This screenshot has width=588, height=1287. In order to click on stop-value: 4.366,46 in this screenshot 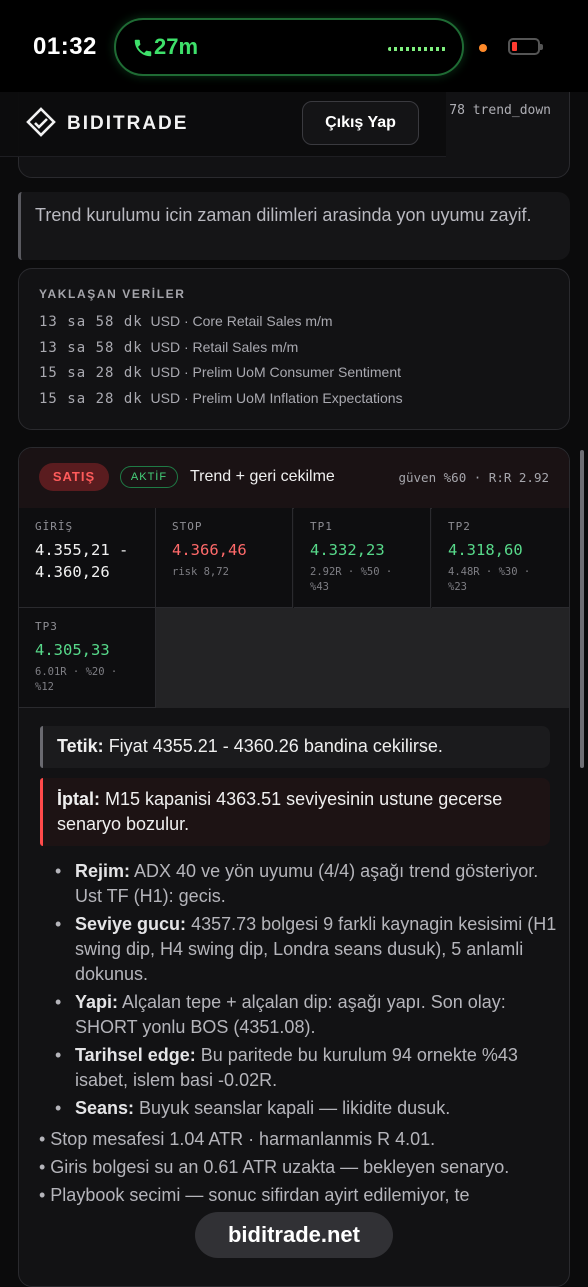, I will do `click(209, 550)`.